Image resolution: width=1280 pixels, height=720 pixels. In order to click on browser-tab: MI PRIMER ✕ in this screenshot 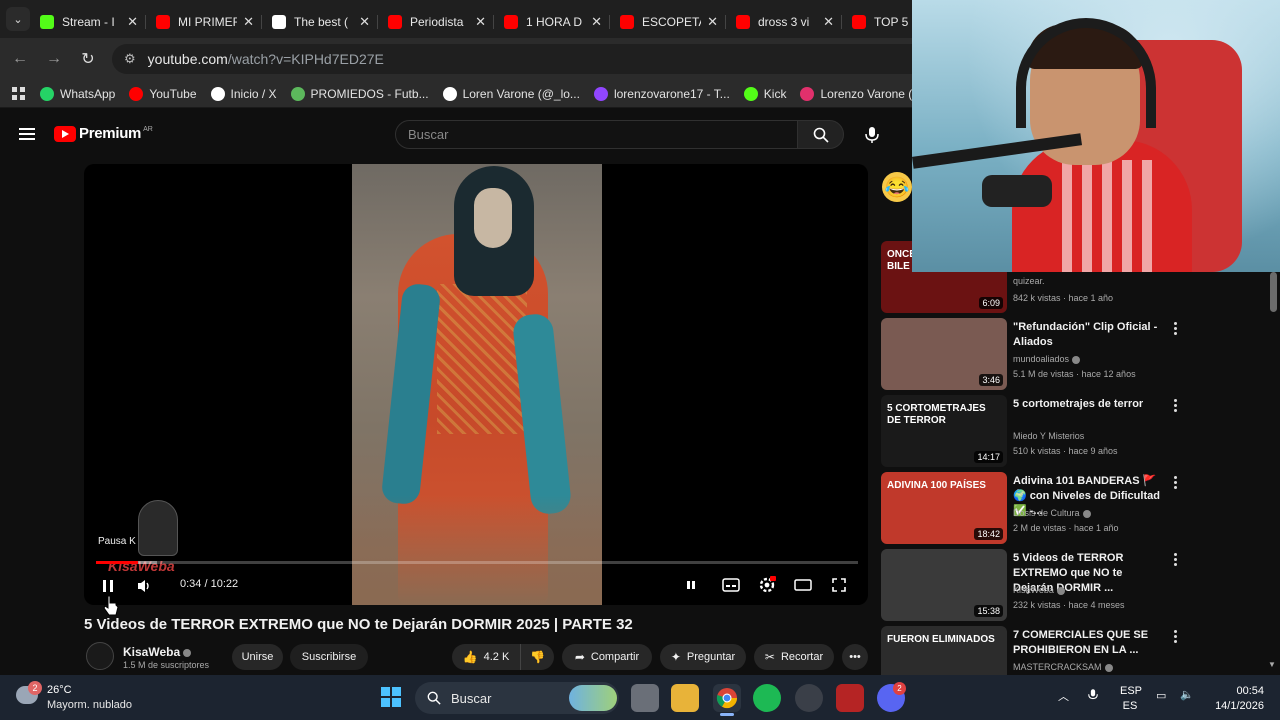, I will do `click(205, 22)`.